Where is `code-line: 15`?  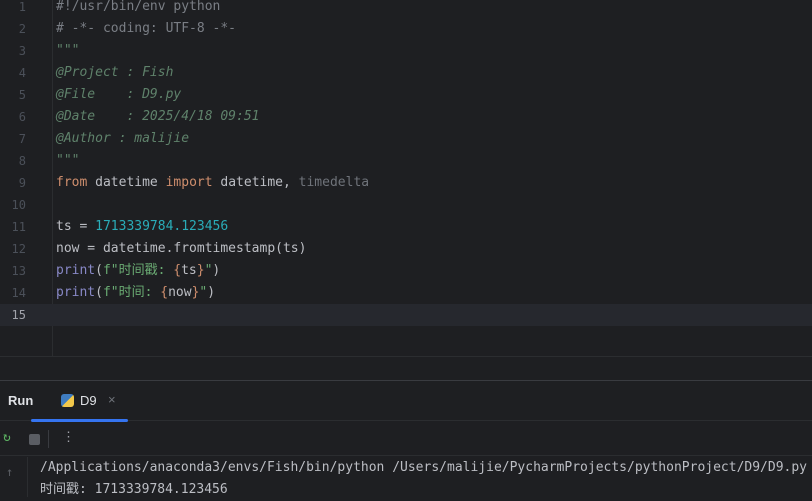
code-line: 15 is located at coordinates (406, 315).